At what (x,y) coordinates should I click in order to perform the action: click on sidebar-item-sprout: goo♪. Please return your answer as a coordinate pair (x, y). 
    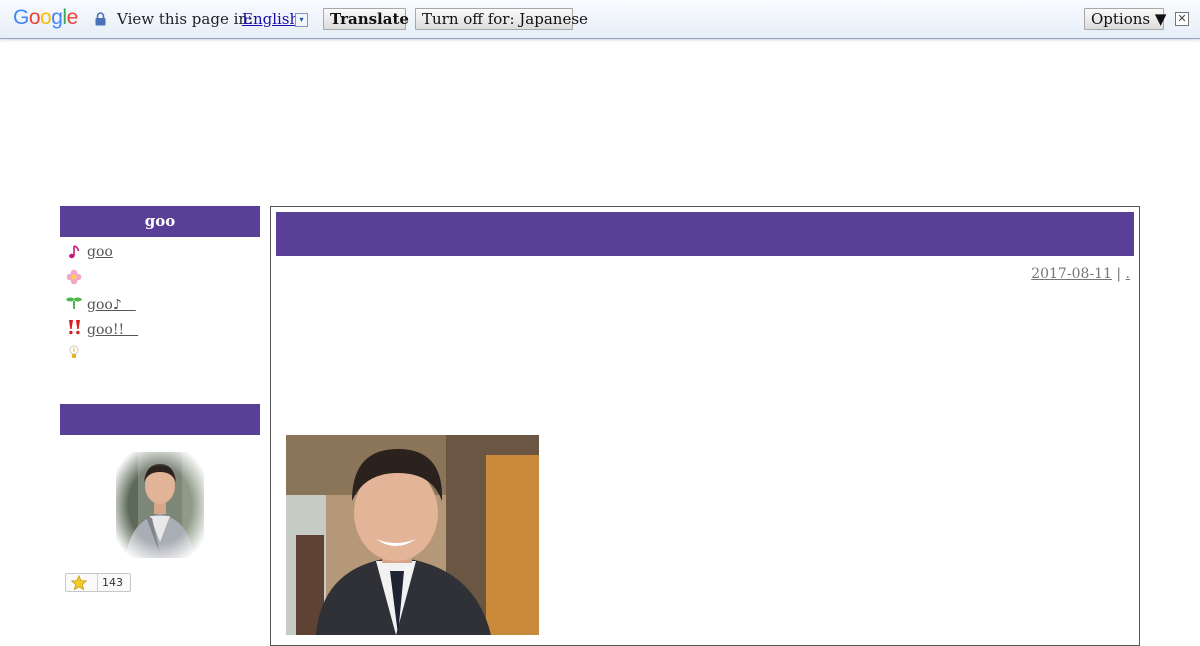
    Looking at the image, I should click on (161, 305).